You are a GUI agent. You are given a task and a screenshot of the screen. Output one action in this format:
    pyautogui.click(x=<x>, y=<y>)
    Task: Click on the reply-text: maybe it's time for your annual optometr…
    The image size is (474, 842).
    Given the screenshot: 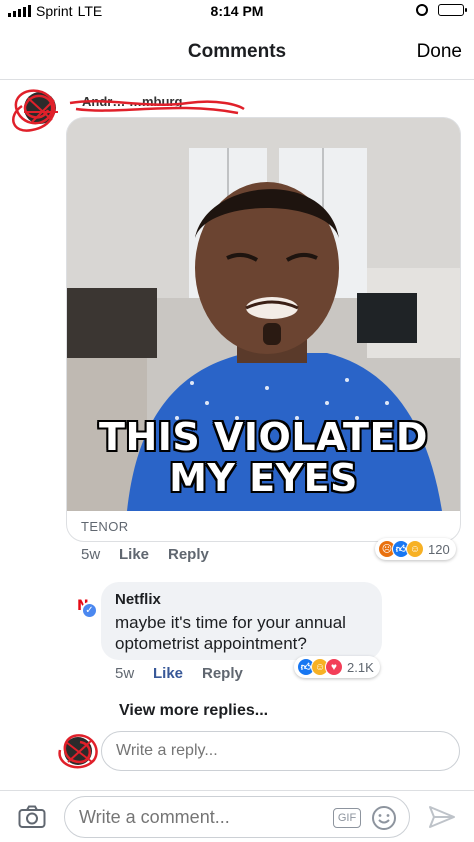 What is the action you would take?
    pyautogui.click(x=230, y=633)
    